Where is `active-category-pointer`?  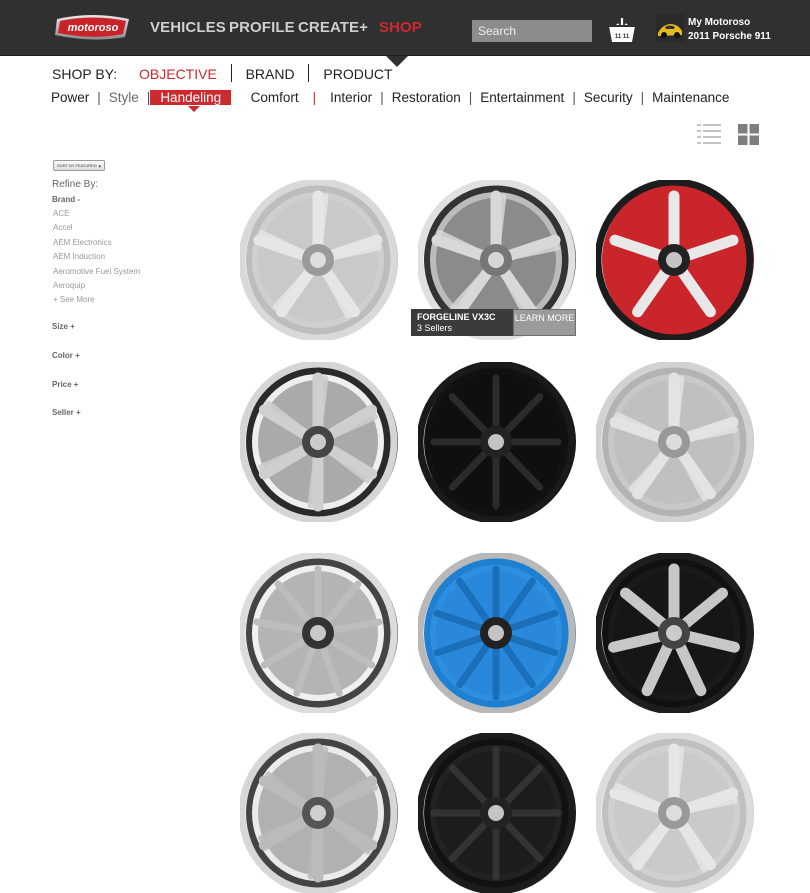 active-category-pointer is located at coordinates (194, 109).